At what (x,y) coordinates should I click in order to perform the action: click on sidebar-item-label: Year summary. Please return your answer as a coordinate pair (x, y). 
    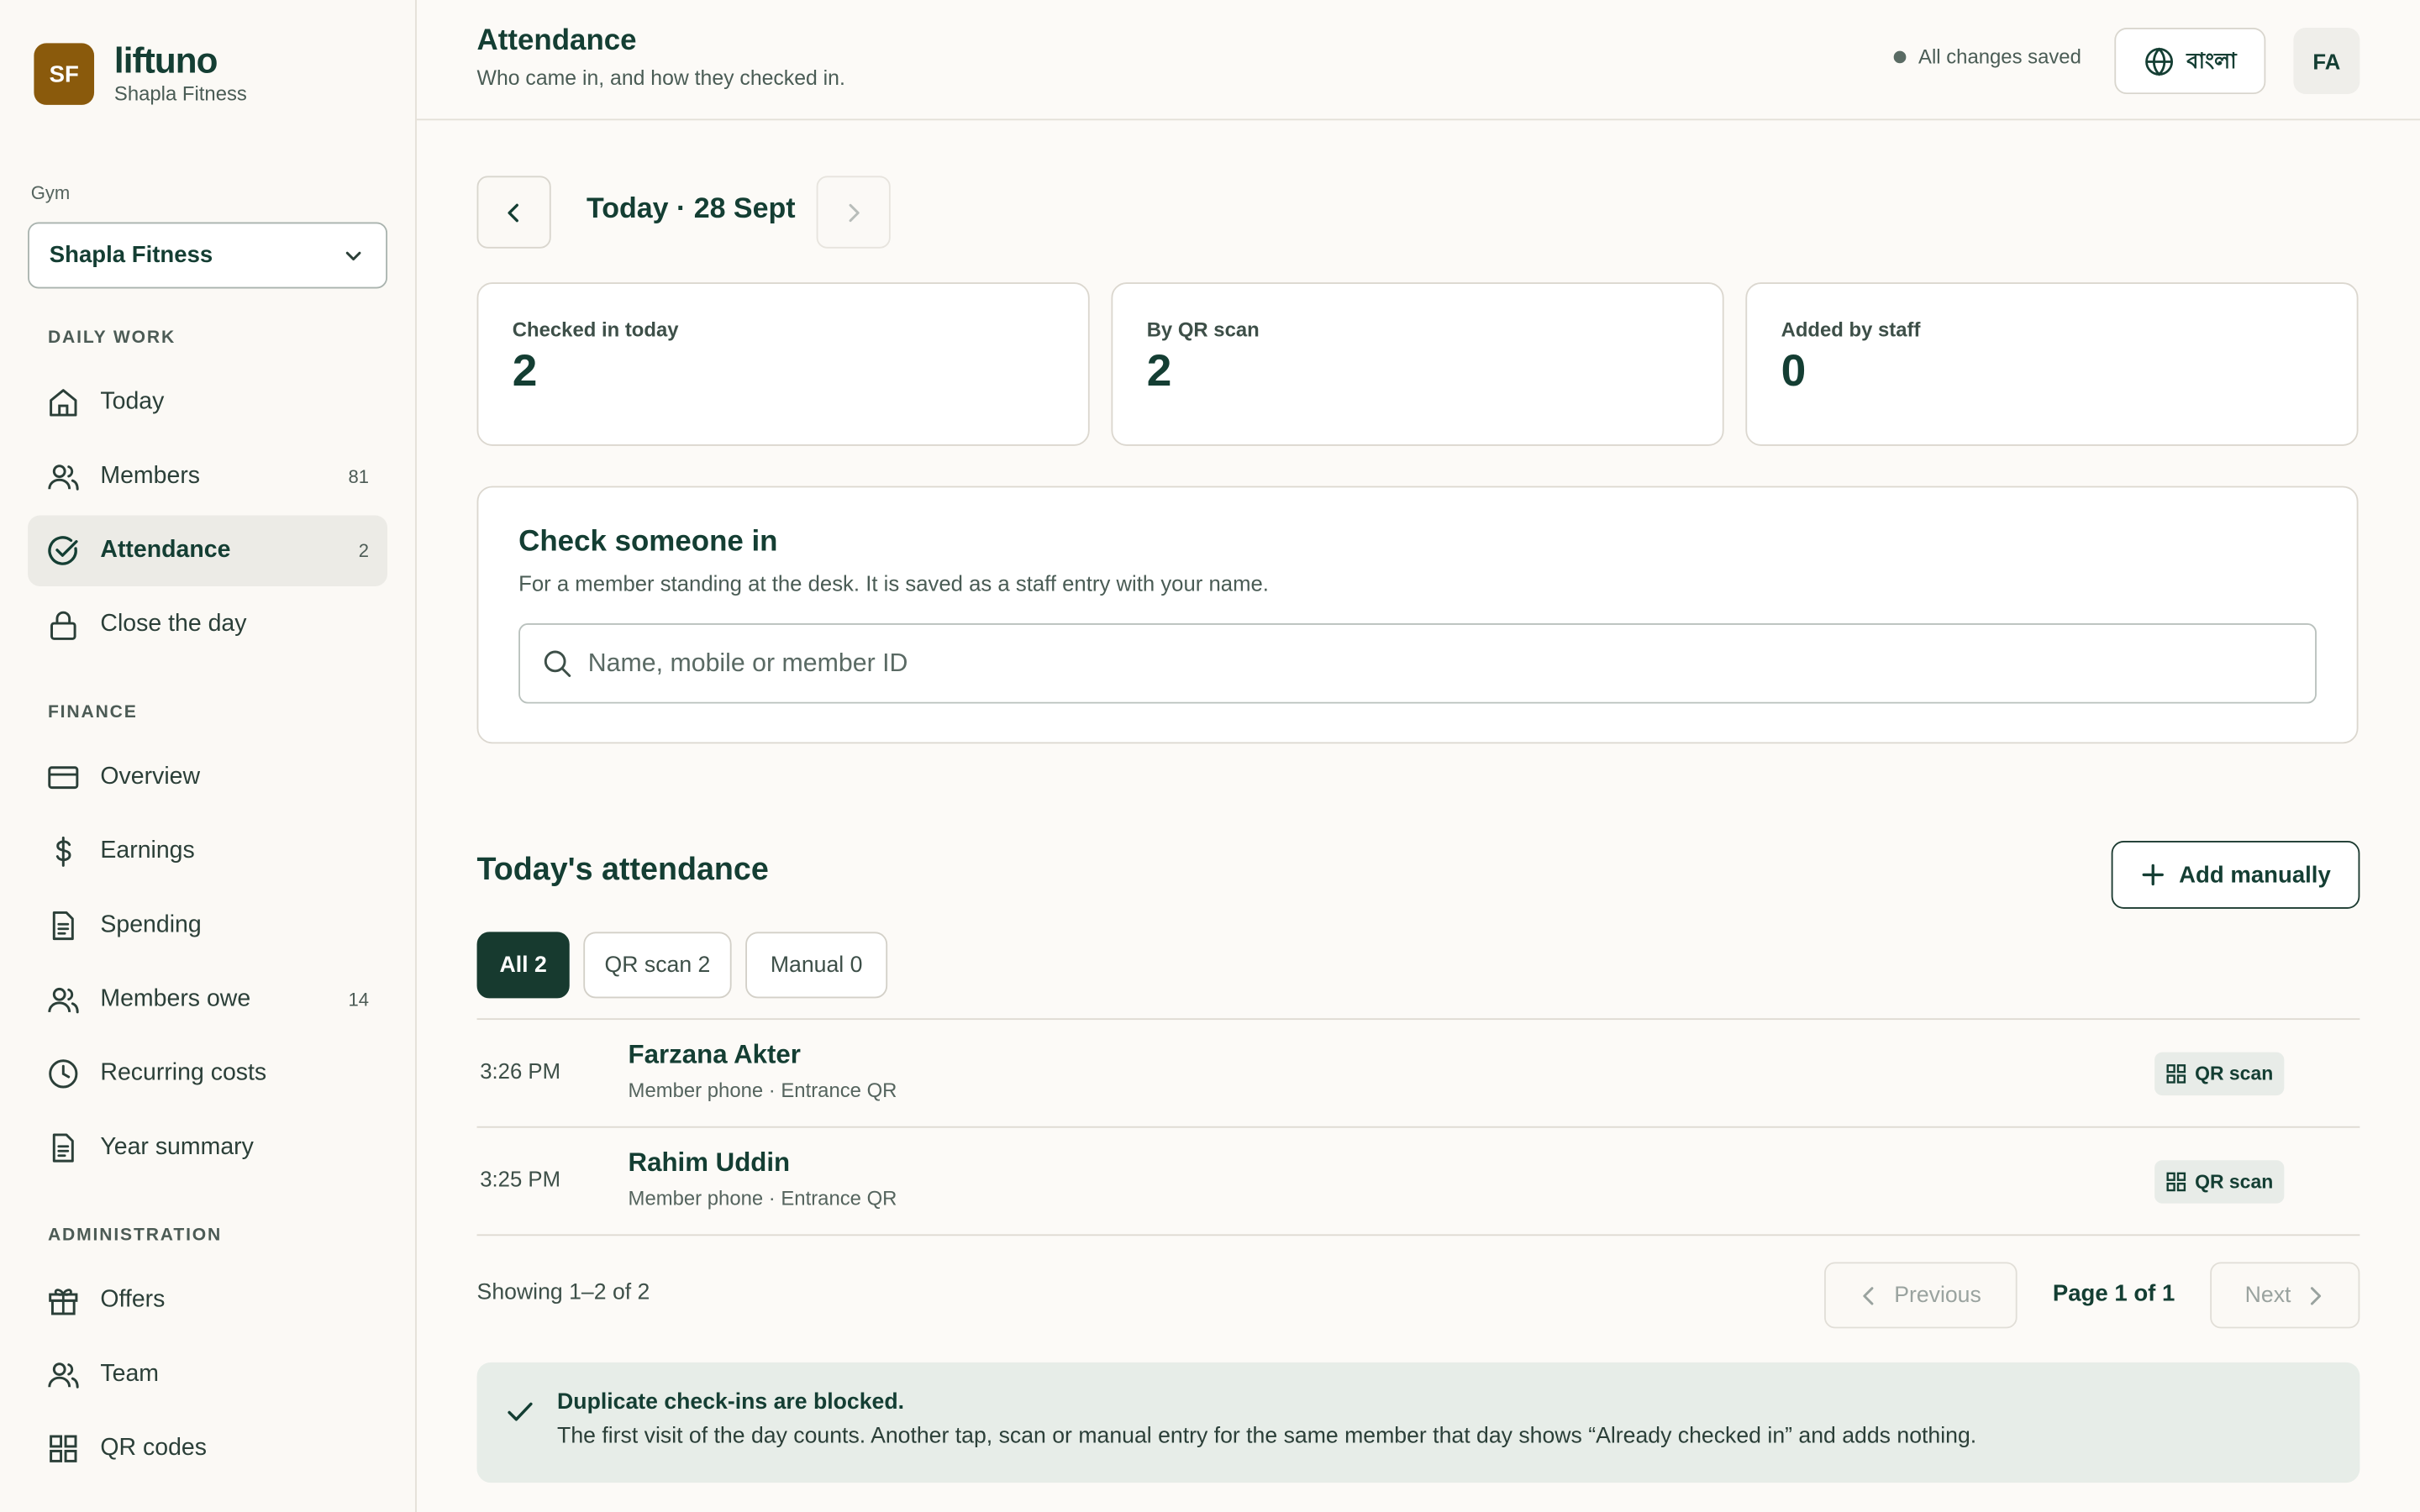
    Looking at the image, I should click on (177, 1147).